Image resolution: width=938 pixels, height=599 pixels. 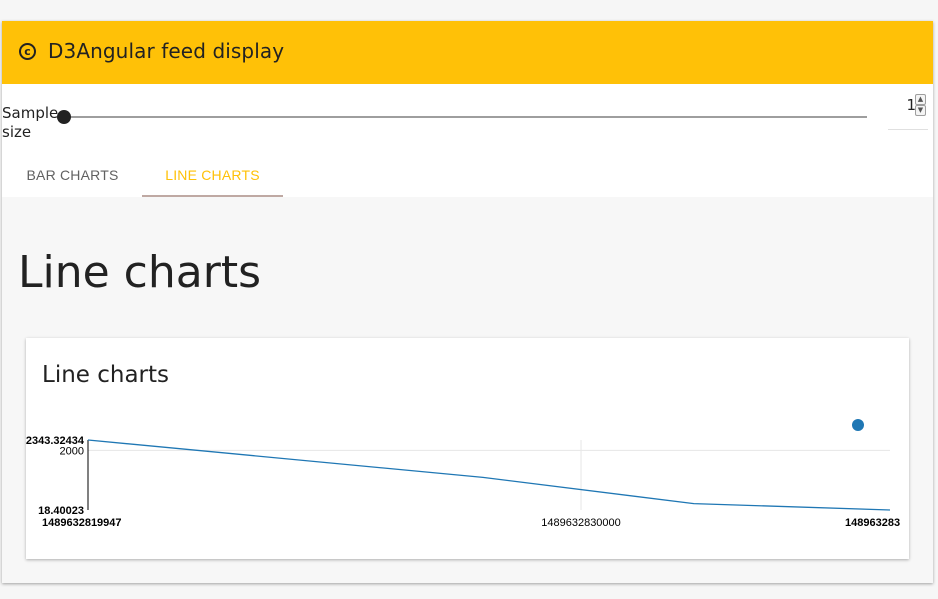 I want to click on toolbar: c D3Angular feed display, so click(x=467, y=52).